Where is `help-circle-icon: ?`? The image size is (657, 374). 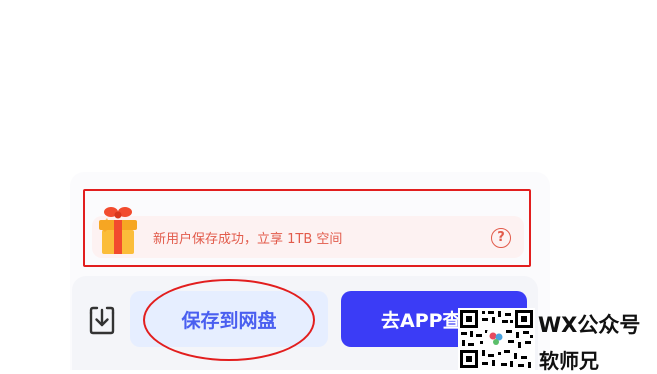 help-circle-icon: ? is located at coordinates (501, 238).